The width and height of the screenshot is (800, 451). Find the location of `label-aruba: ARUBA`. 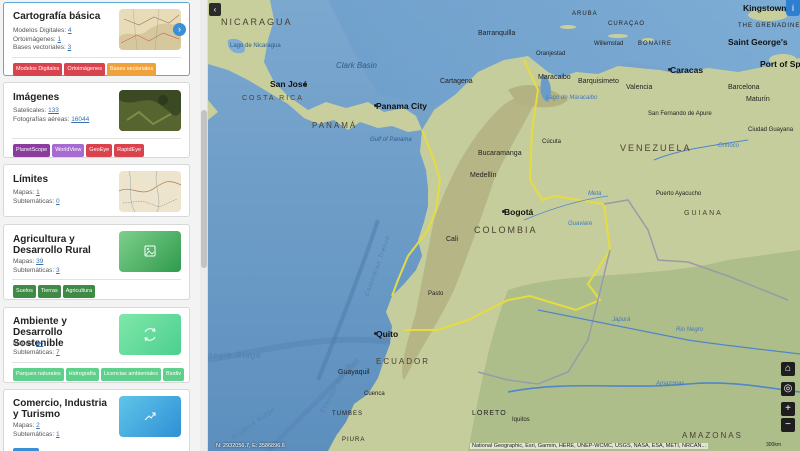

label-aruba: ARUBA is located at coordinates (585, 14).